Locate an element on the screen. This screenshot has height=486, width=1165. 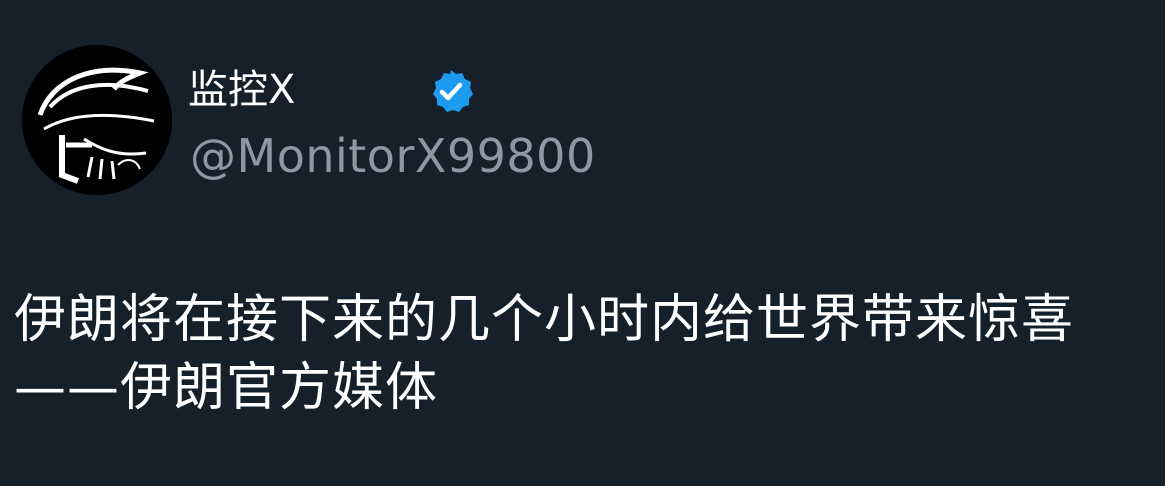
avatar is located at coordinates (97, 120).